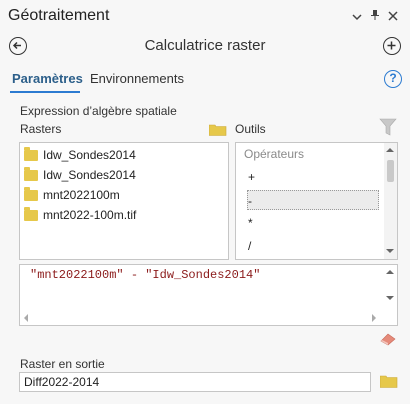  What do you see at coordinates (314, 246) in the screenshot?
I see `operator-item-divide: /` at bounding box center [314, 246].